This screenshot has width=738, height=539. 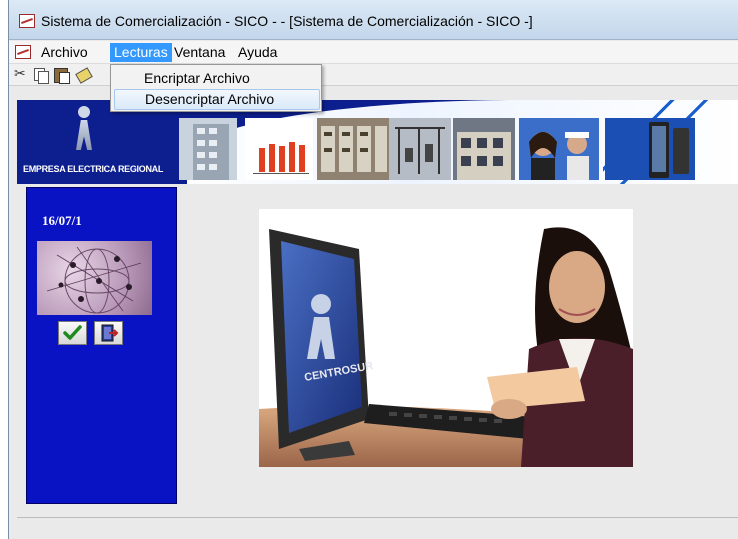 I want to click on exit-button, so click(x=108, y=333).